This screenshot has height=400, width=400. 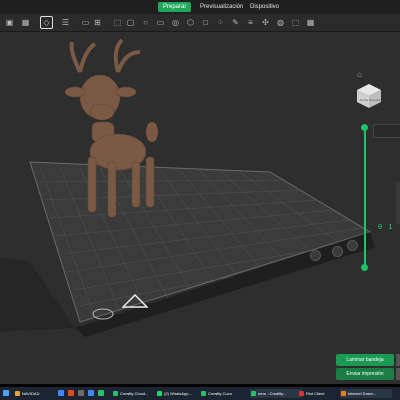 What do you see at coordinates (227, 393) in the screenshot?
I see `taskbar-item-creality-cuco: Creality Cuco` at bounding box center [227, 393].